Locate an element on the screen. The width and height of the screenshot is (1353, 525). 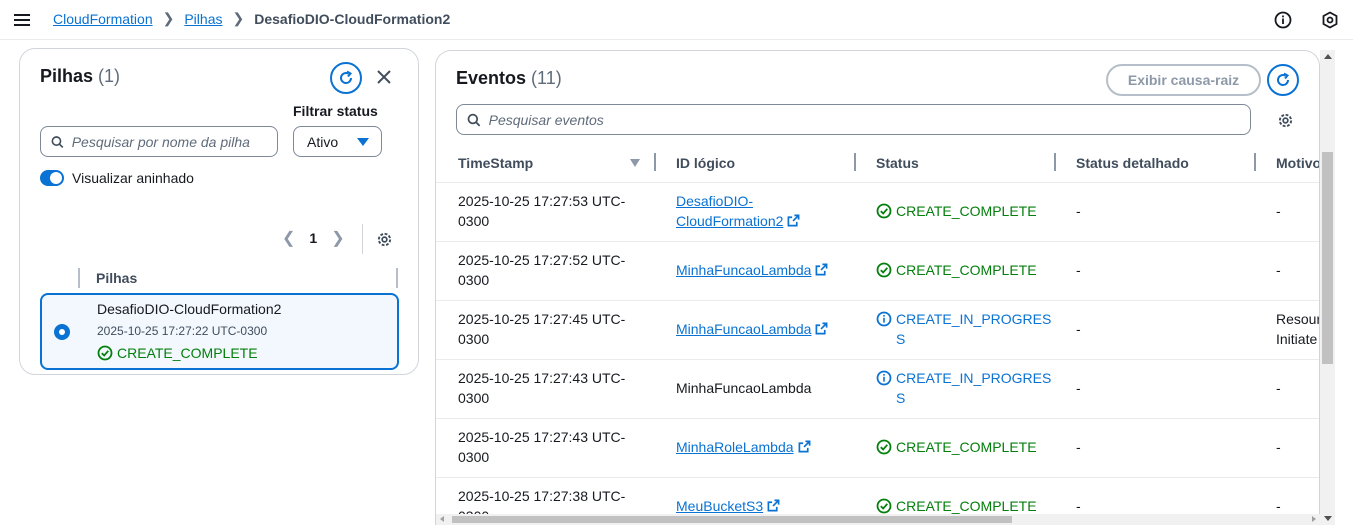
chevron-left-icon: ❮ is located at coordinates (288, 238).